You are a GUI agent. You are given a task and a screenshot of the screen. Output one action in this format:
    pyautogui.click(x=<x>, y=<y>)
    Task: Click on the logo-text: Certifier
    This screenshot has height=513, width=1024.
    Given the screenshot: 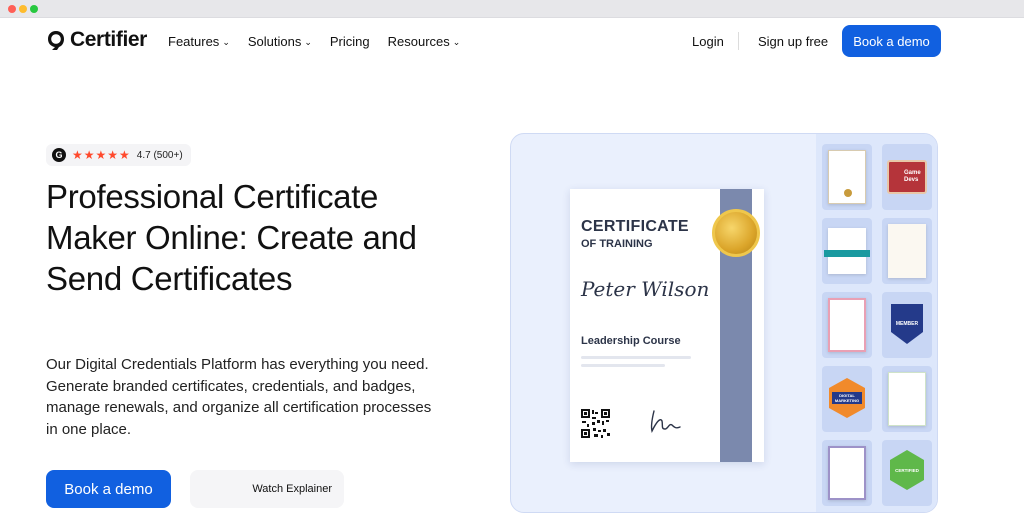 What is the action you would take?
    pyautogui.click(x=108, y=39)
    